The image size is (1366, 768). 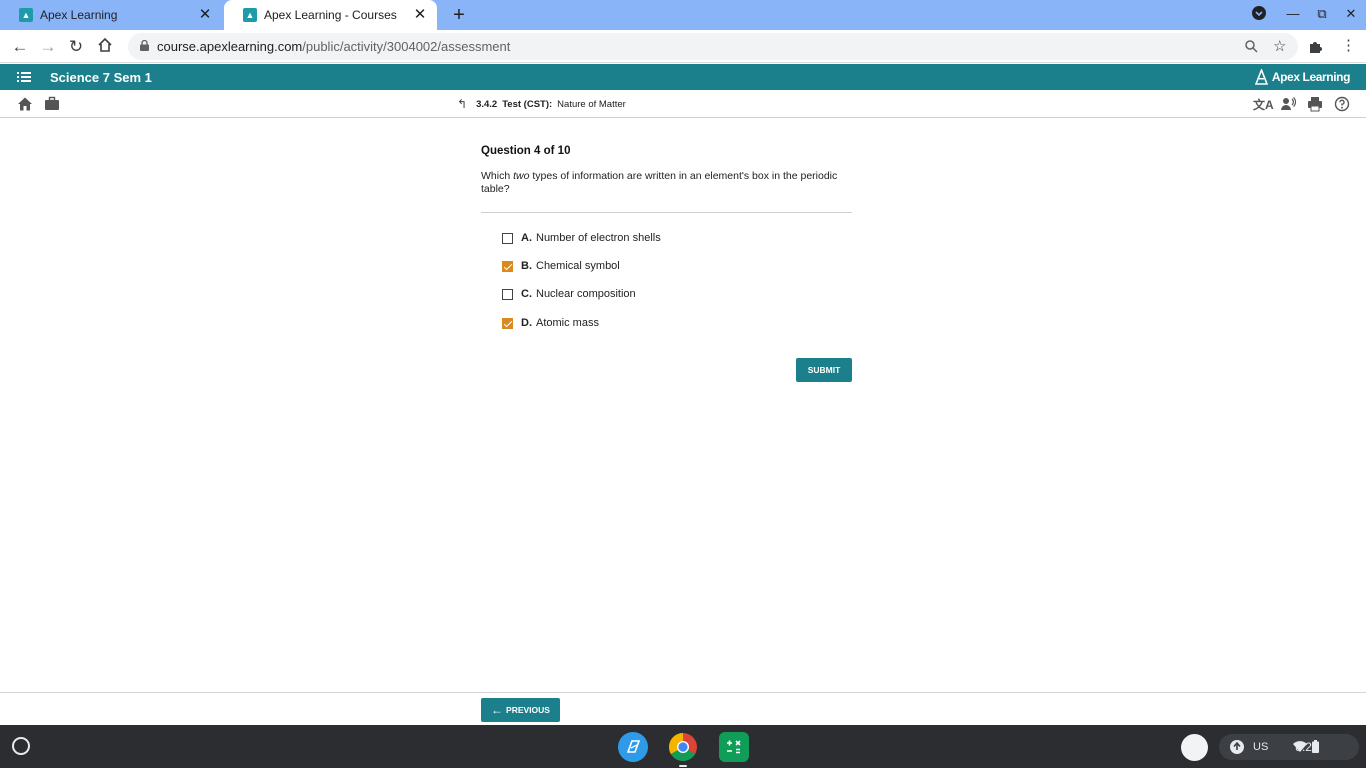 I want to click on keyboard-layout: US, so click(x=1261, y=747).